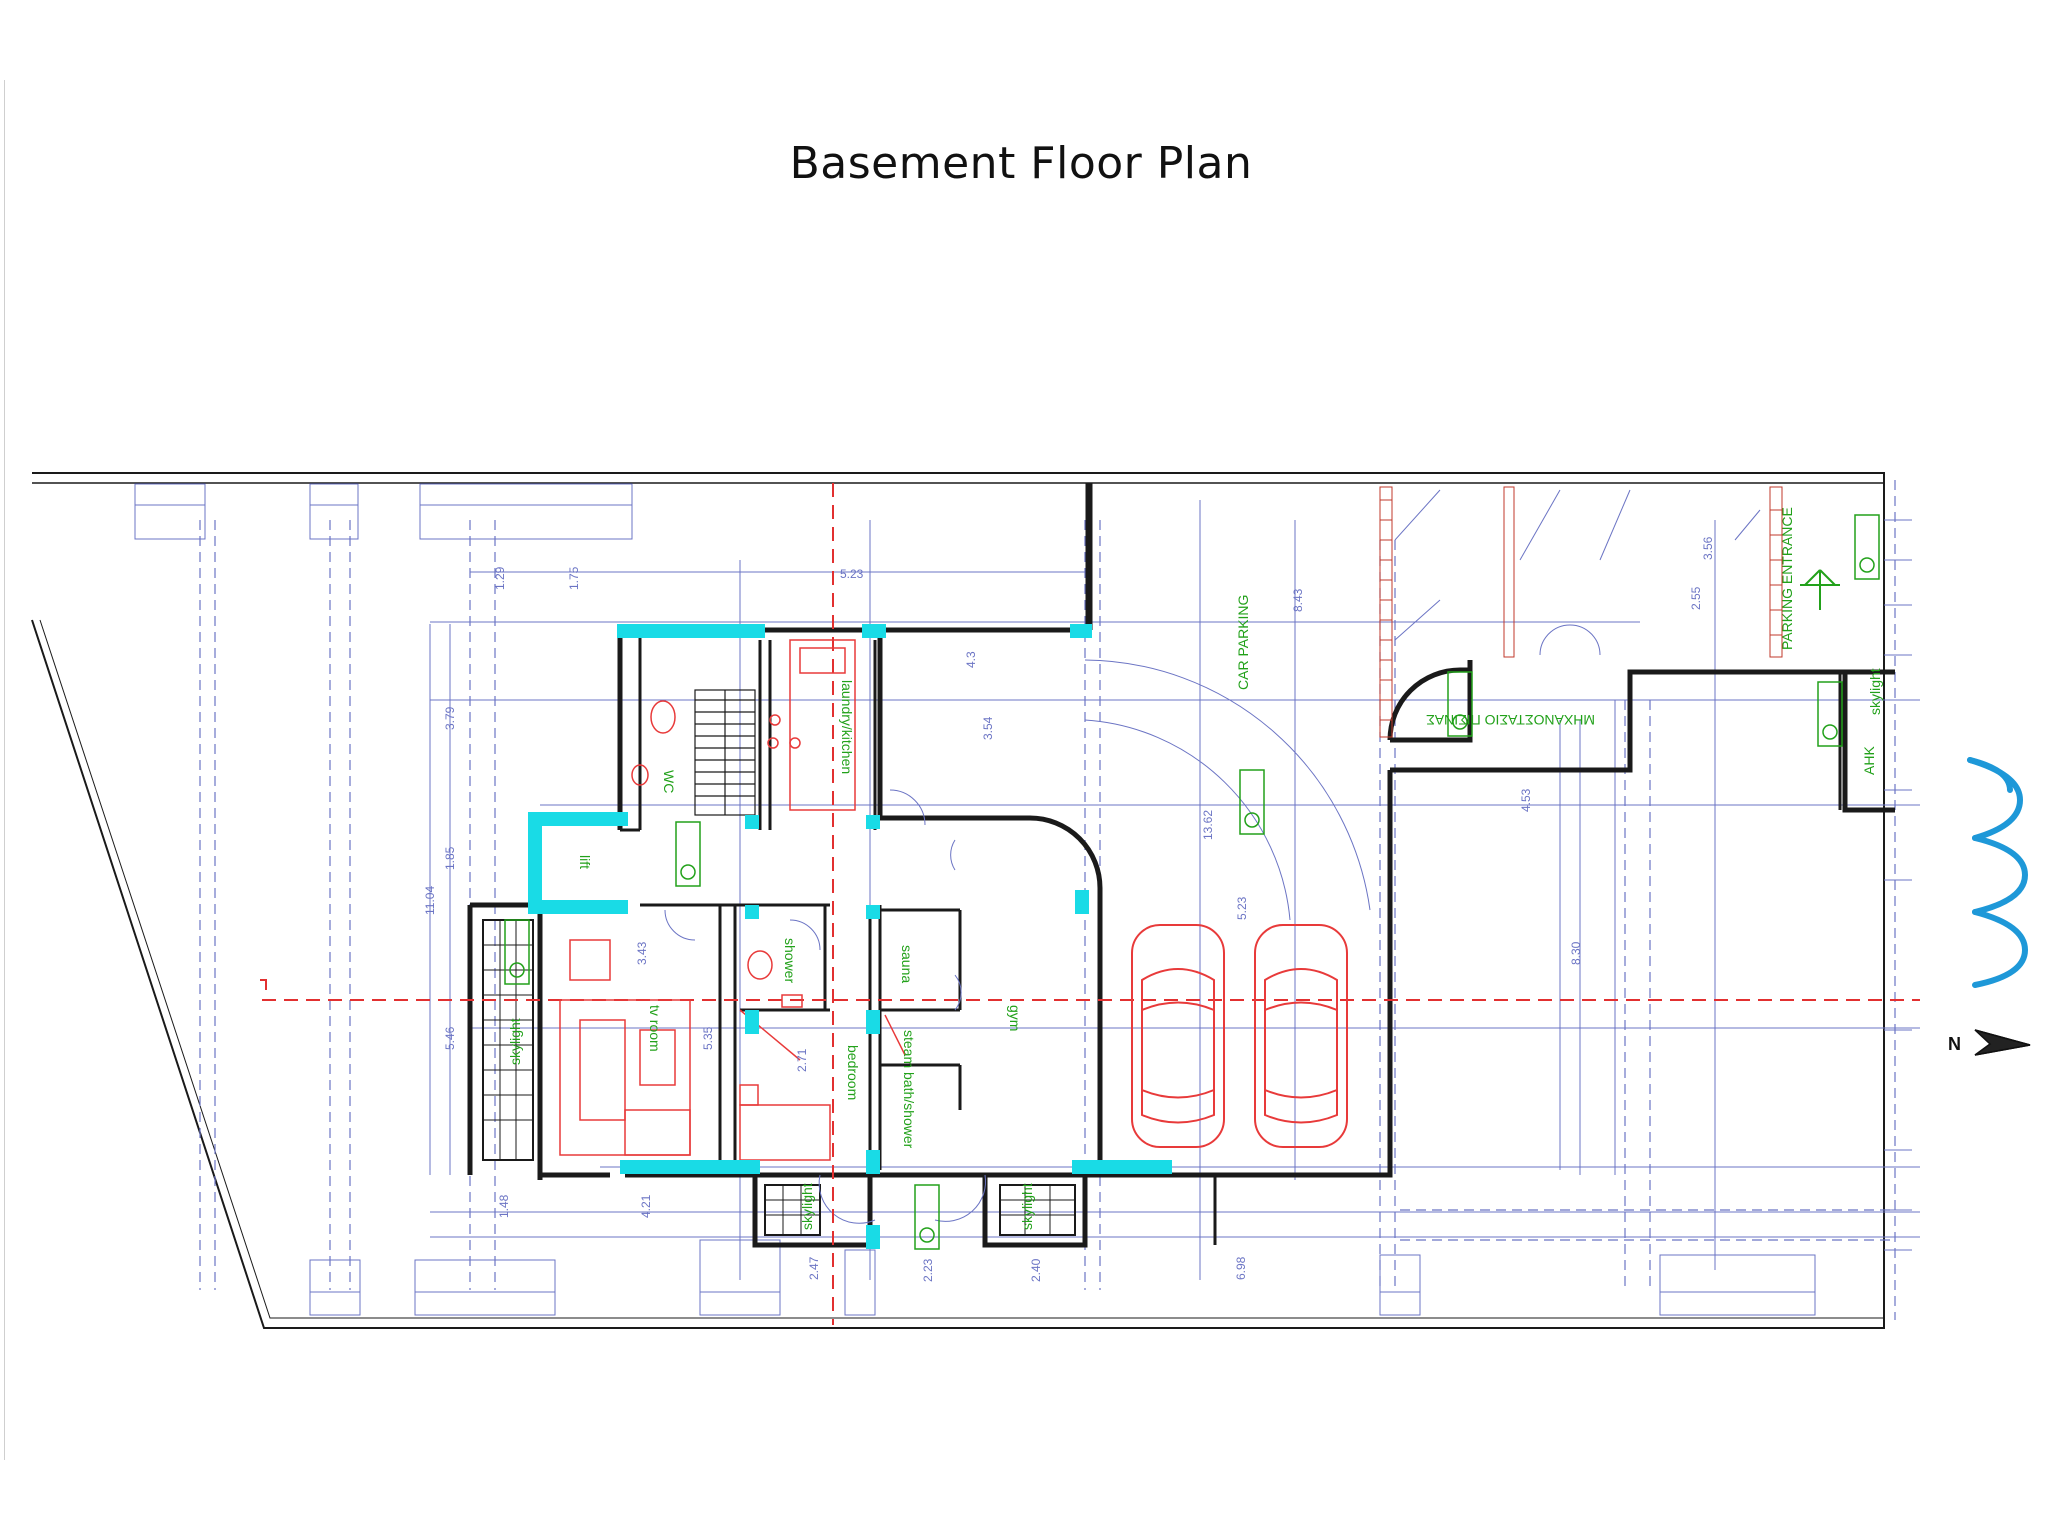 The height and width of the screenshot is (1536, 2048). I want to click on room-label-bedroom: bedroom, so click(853, 1072).